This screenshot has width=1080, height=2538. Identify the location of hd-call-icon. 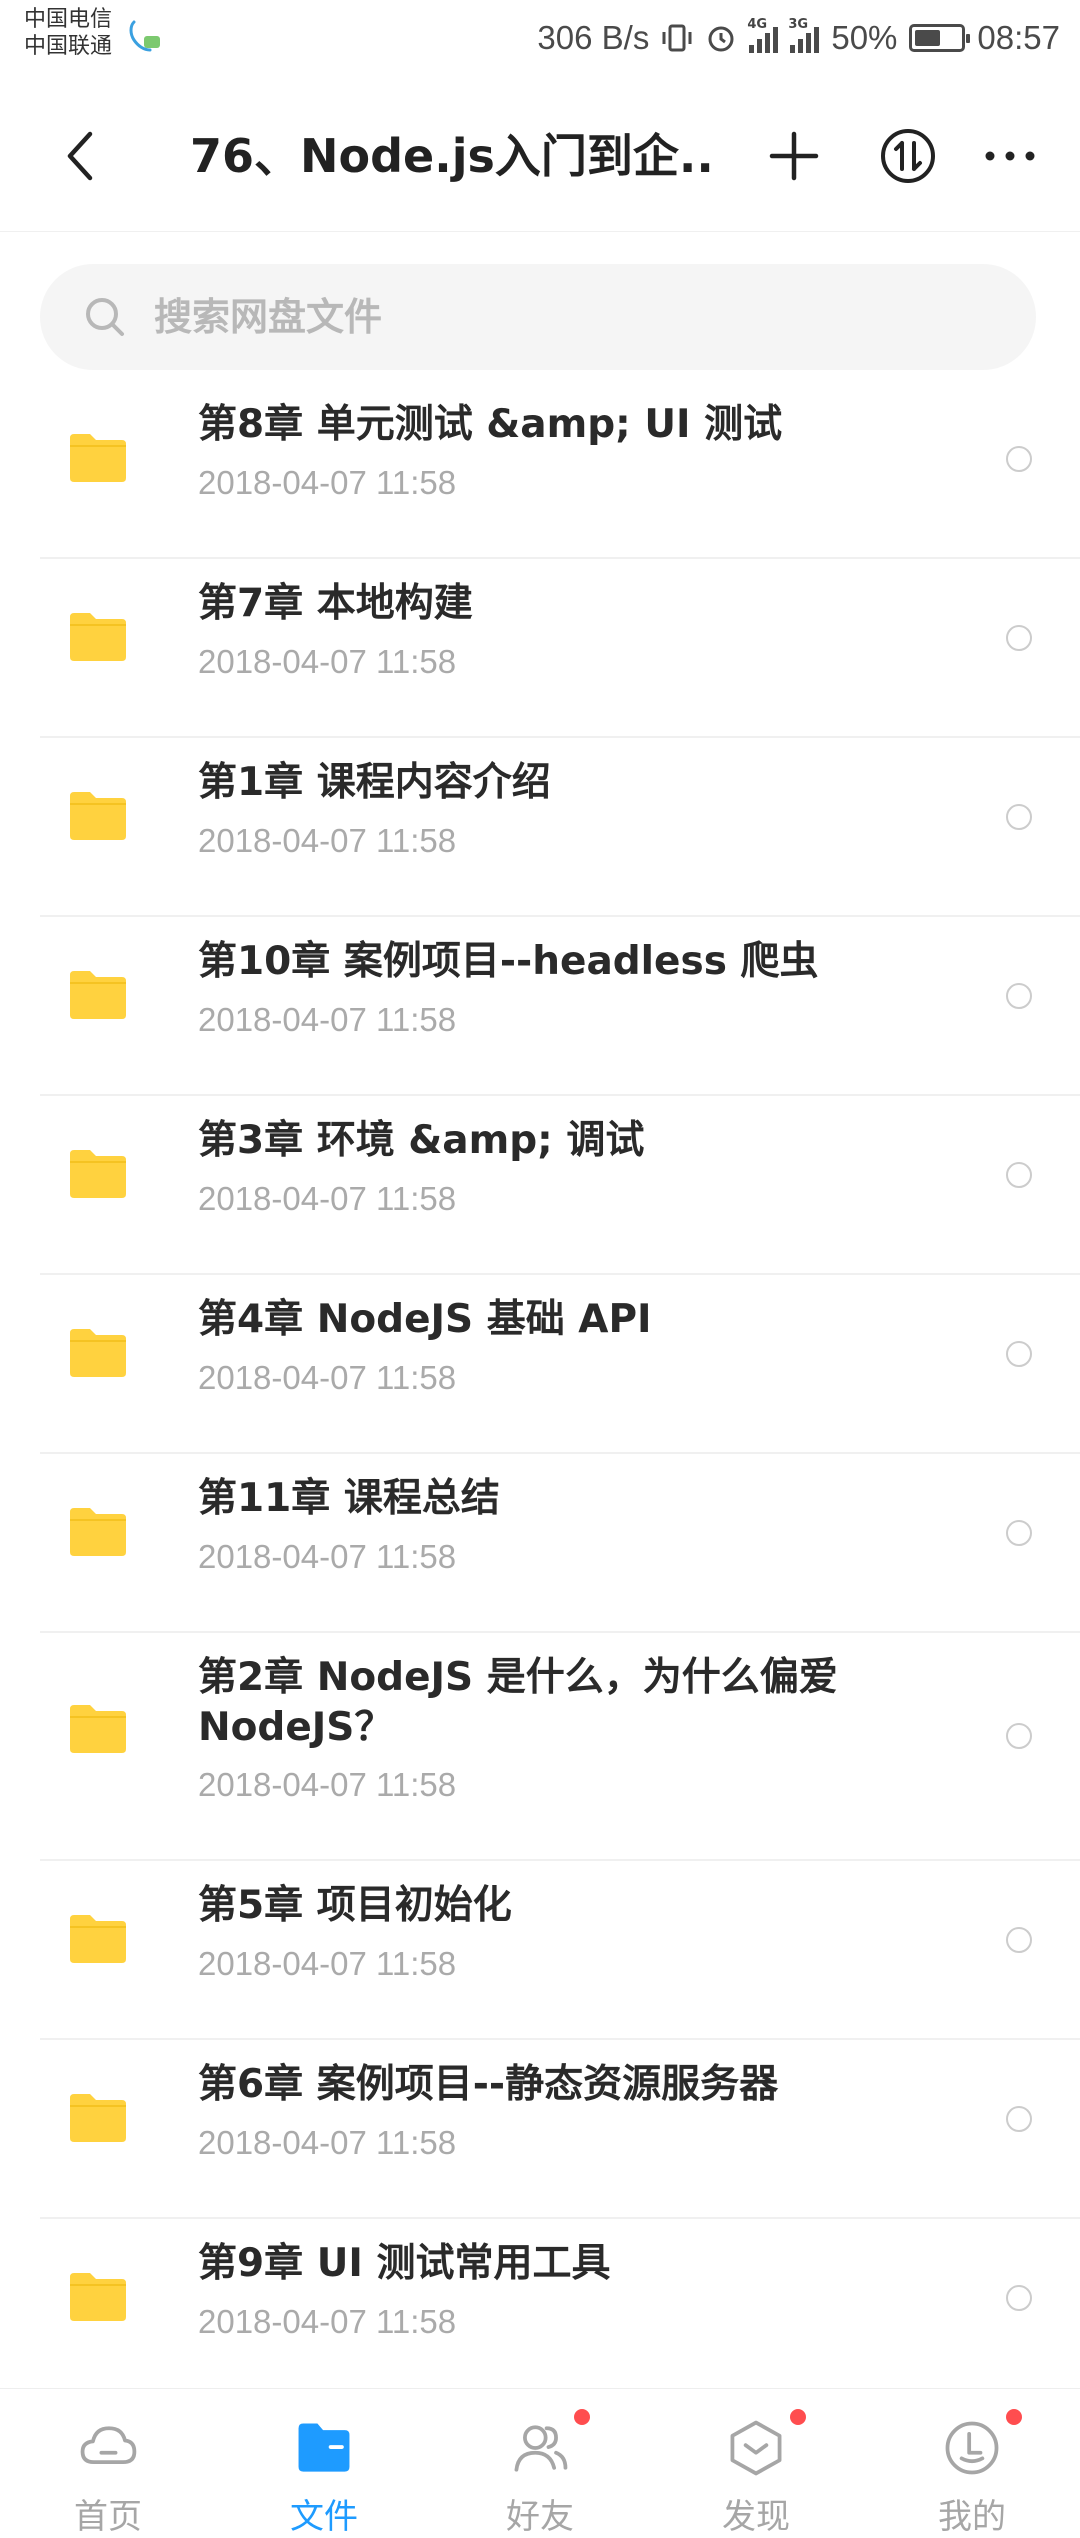
(144, 36).